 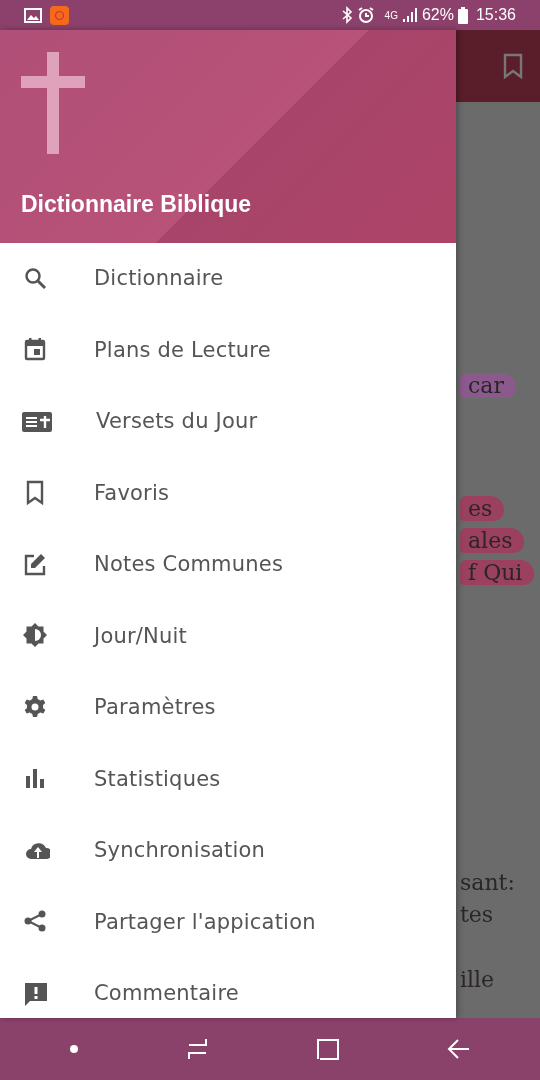 What do you see at coordinates (228, 779) in the screenshot?
I see `menu-item: Statistiques` at bounding box center [228, 779].